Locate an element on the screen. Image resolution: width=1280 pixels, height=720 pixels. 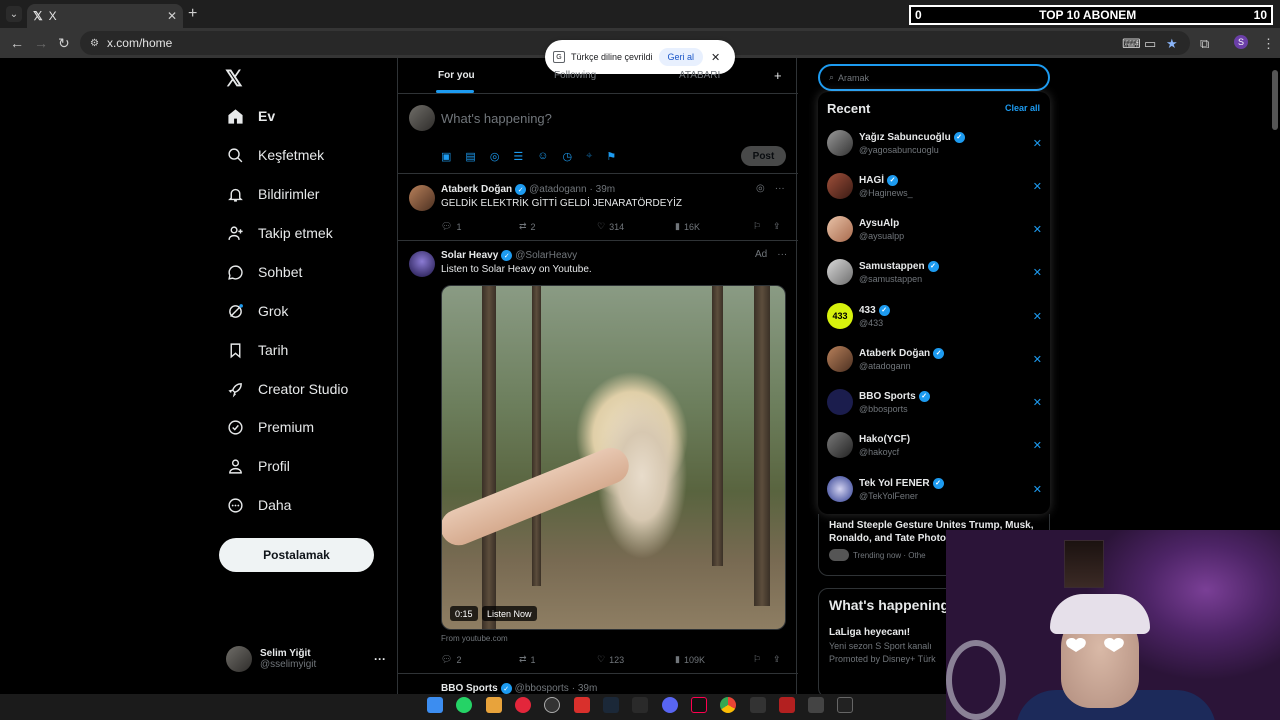
sidebar-item-chat: Sohbet is located at coordinates (264, 272).